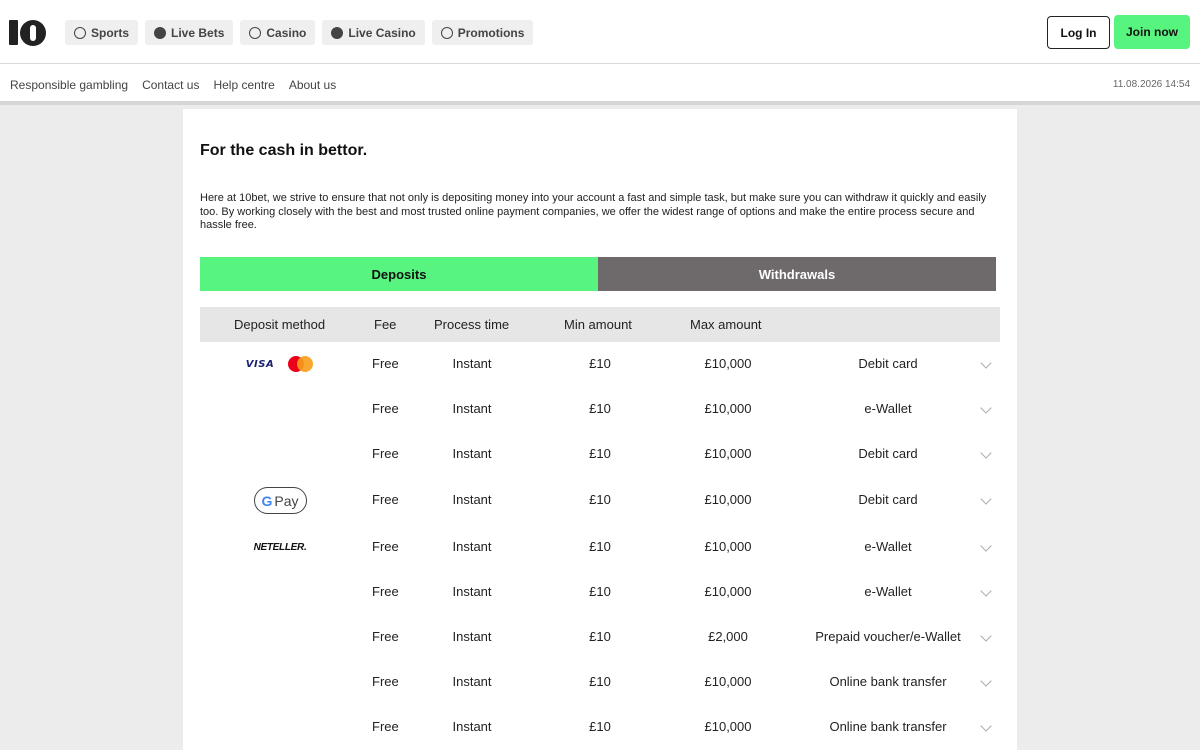 Image resolution: width=1200 pixels, height=750 pixels. I want to click on logo-zero-mark, so click(33, 32).